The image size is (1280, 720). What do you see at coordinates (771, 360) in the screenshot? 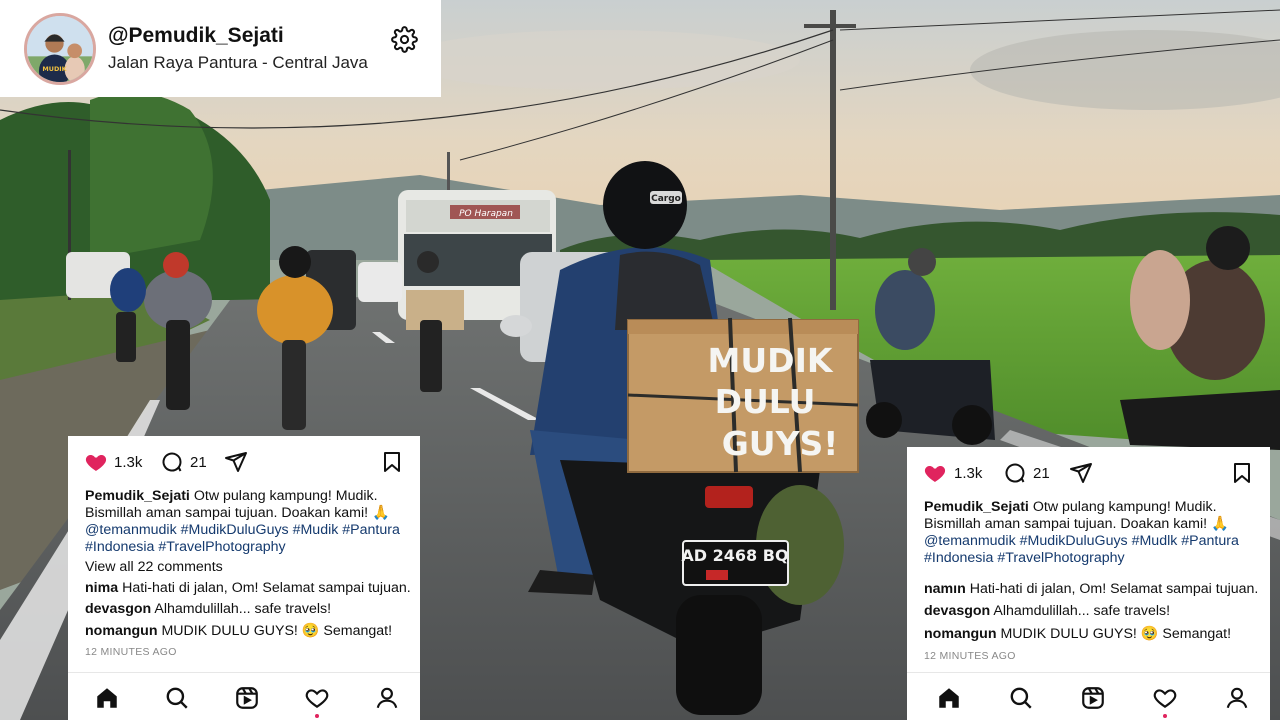
I see `box-sign-line-1: MUDIK` at bounding box center [771, 360].